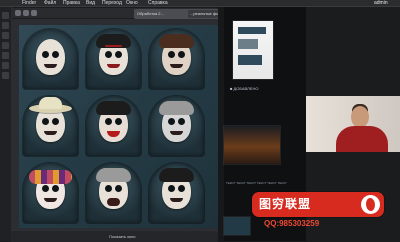  I want to click on text-tool-icon, so click(5, 75).